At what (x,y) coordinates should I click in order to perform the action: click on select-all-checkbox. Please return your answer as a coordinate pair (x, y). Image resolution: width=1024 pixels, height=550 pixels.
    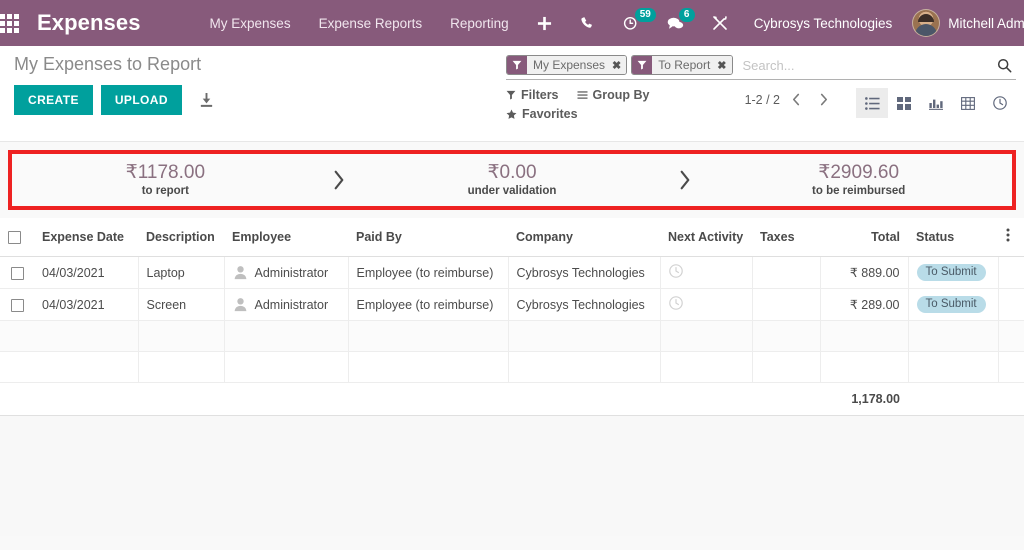
    Looking at the image, I should click on (17, 237).